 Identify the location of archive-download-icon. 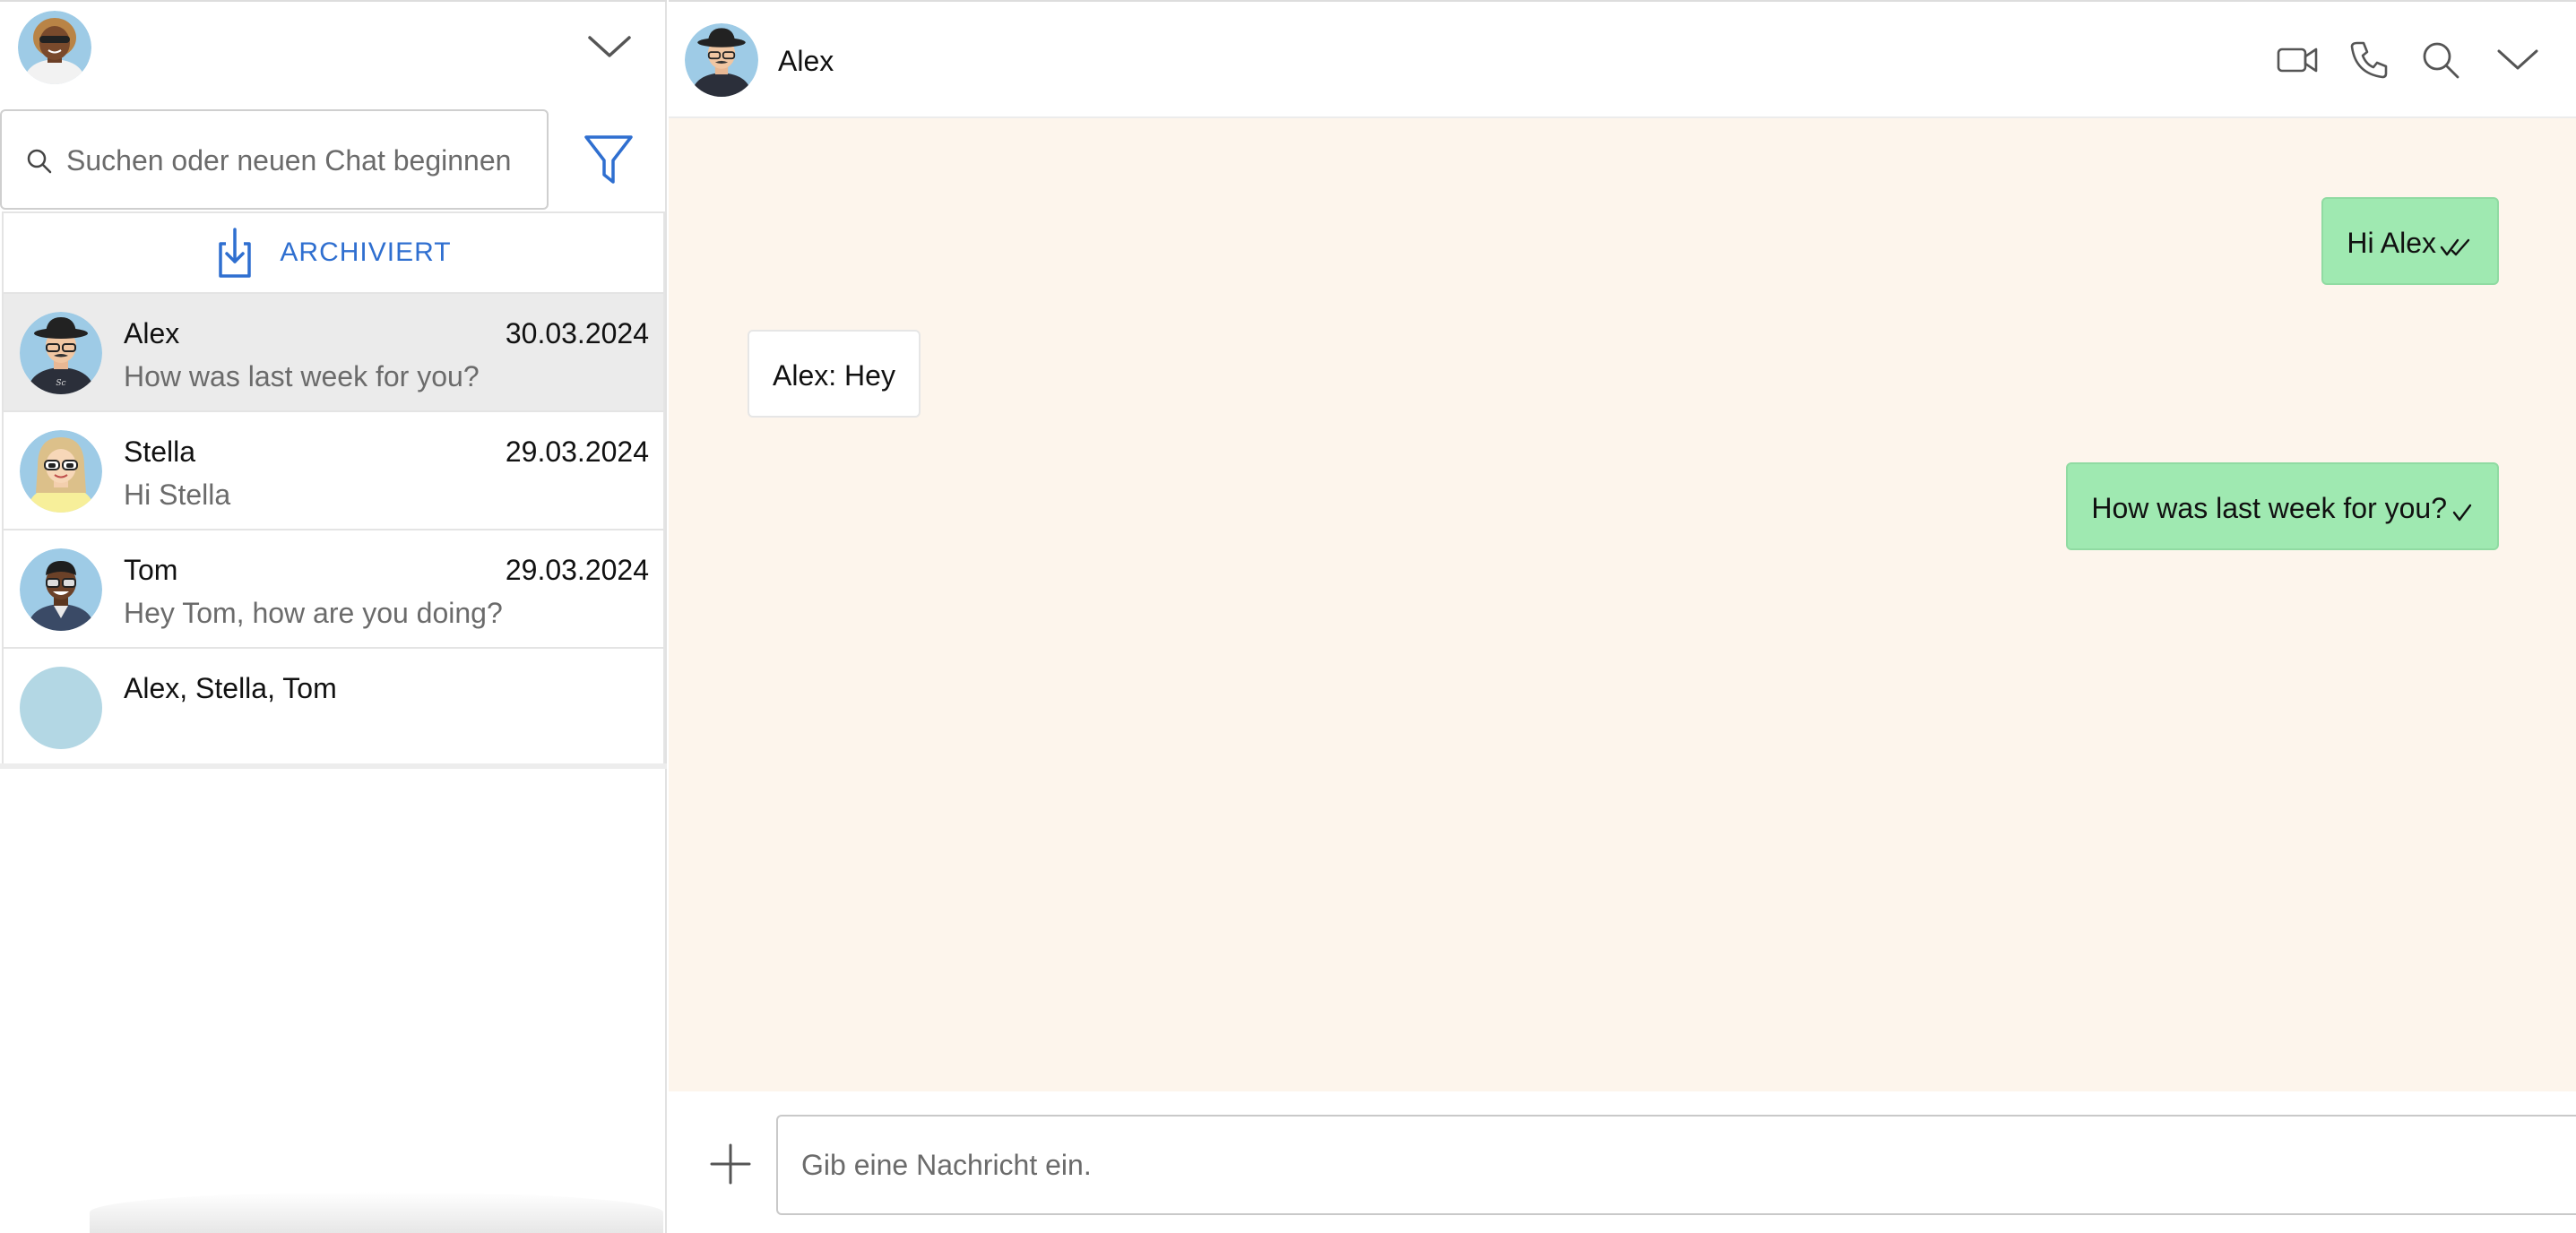
(235, 253).